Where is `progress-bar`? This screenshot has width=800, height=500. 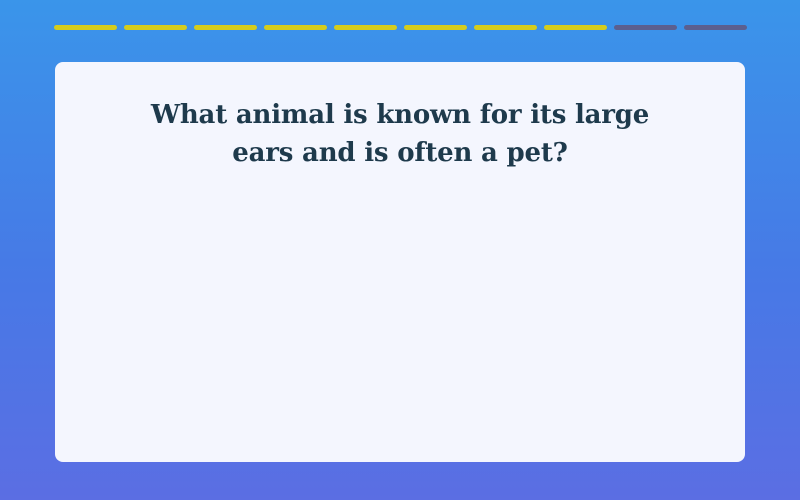 progress-bar is located at coordinates (400, 27).